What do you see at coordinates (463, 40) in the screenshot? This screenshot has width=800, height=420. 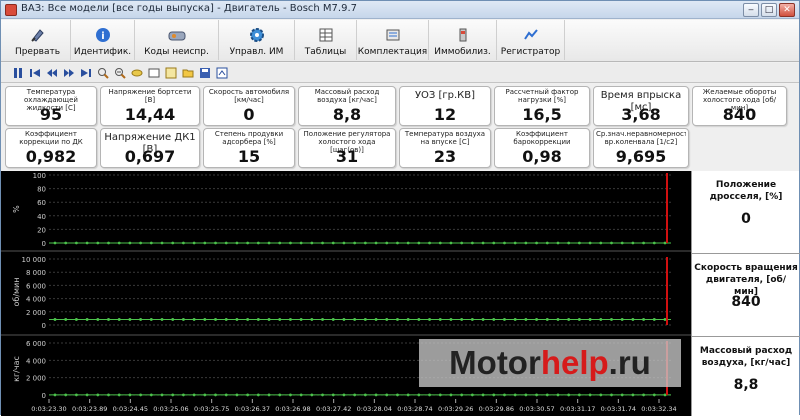 I see `immobilizer-button: Иммобилиз.` at bounding box center [463, 40].